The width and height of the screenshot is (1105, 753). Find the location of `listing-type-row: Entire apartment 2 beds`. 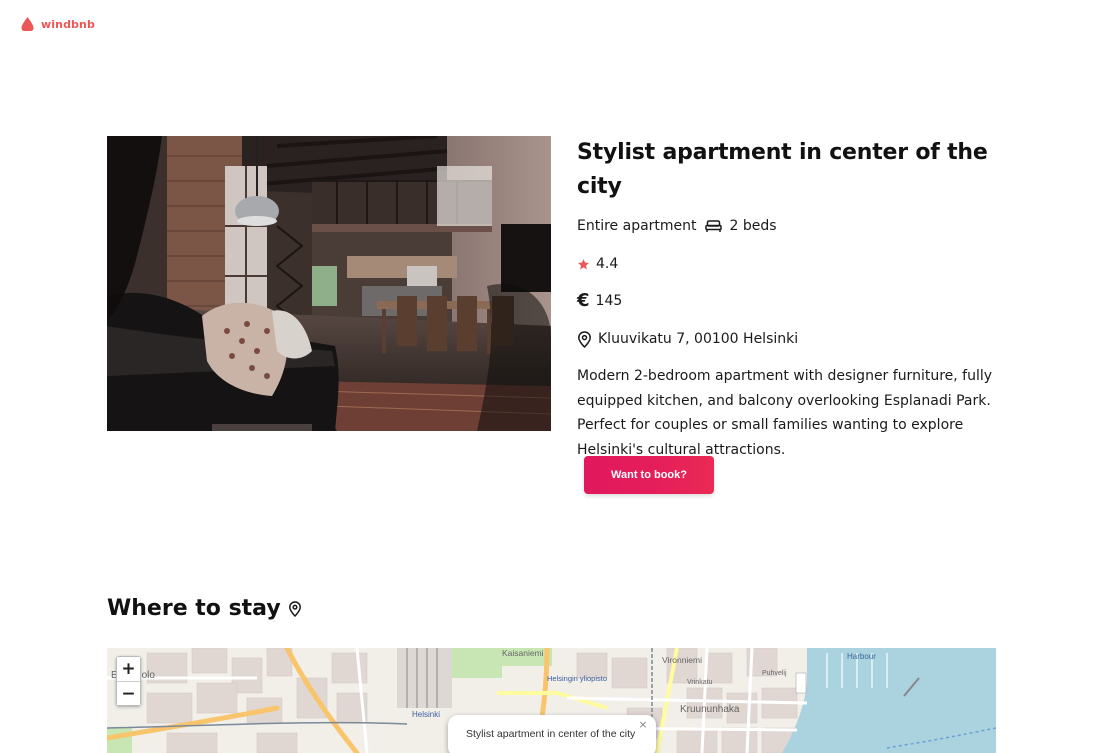

listing-type-row: Entire apartment 2 beds is located at coordinates (792, 226).